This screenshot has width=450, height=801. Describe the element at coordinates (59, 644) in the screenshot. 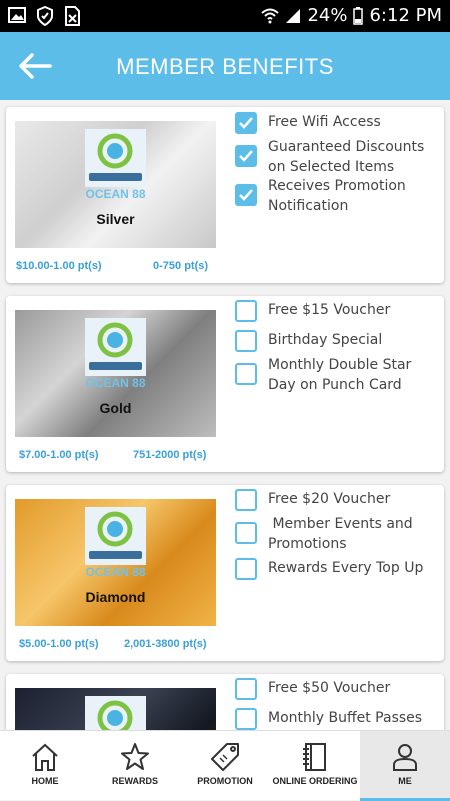

I see `tier-price-rate: $5.00-1.00 pt(s)` at that location.